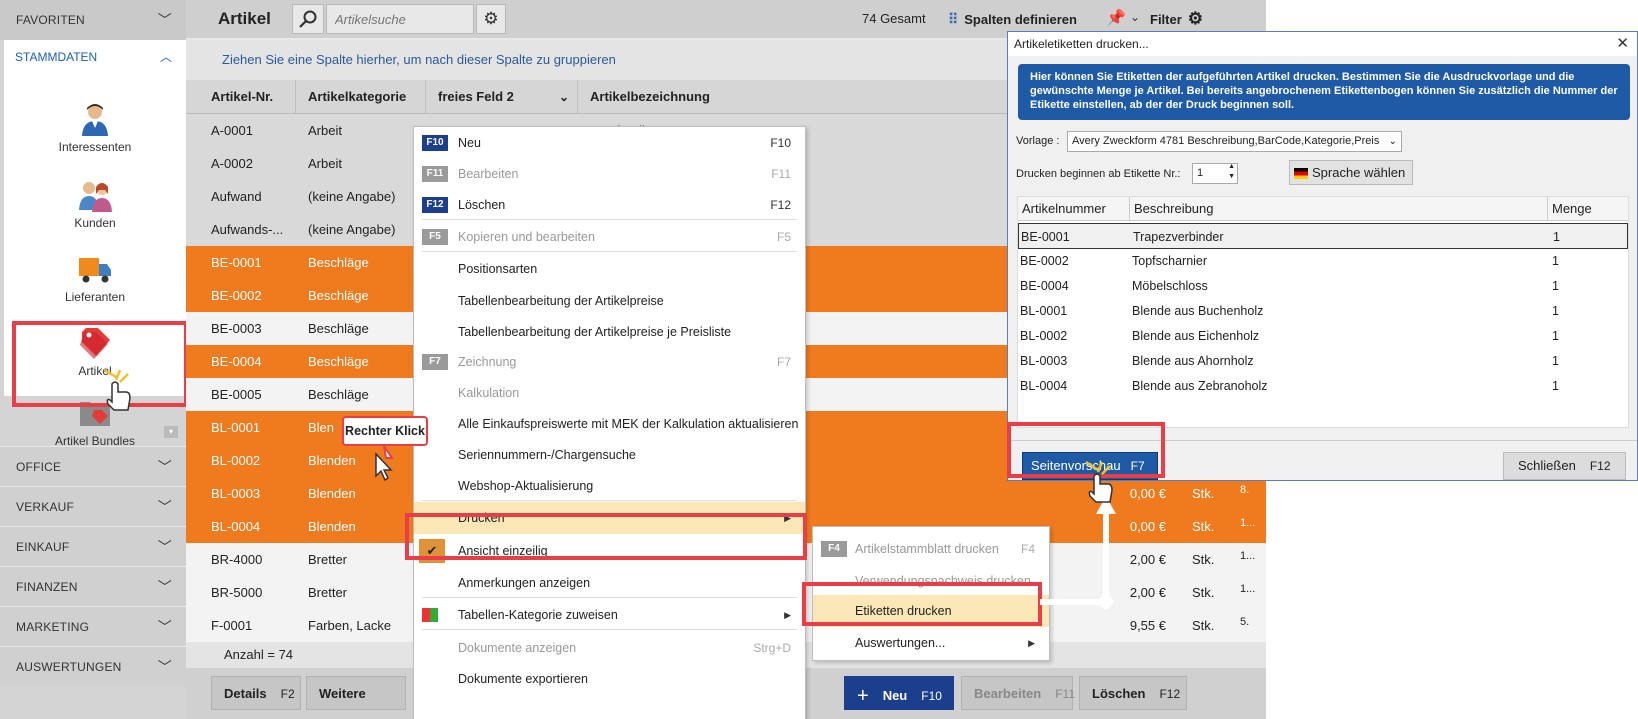 This screenshot has width=1638, height=719. What do you see at coordinates (95, 278) in the screenshot?
I see `nav-lieferanten: Lieferanten` at bounding box center [95, 278].